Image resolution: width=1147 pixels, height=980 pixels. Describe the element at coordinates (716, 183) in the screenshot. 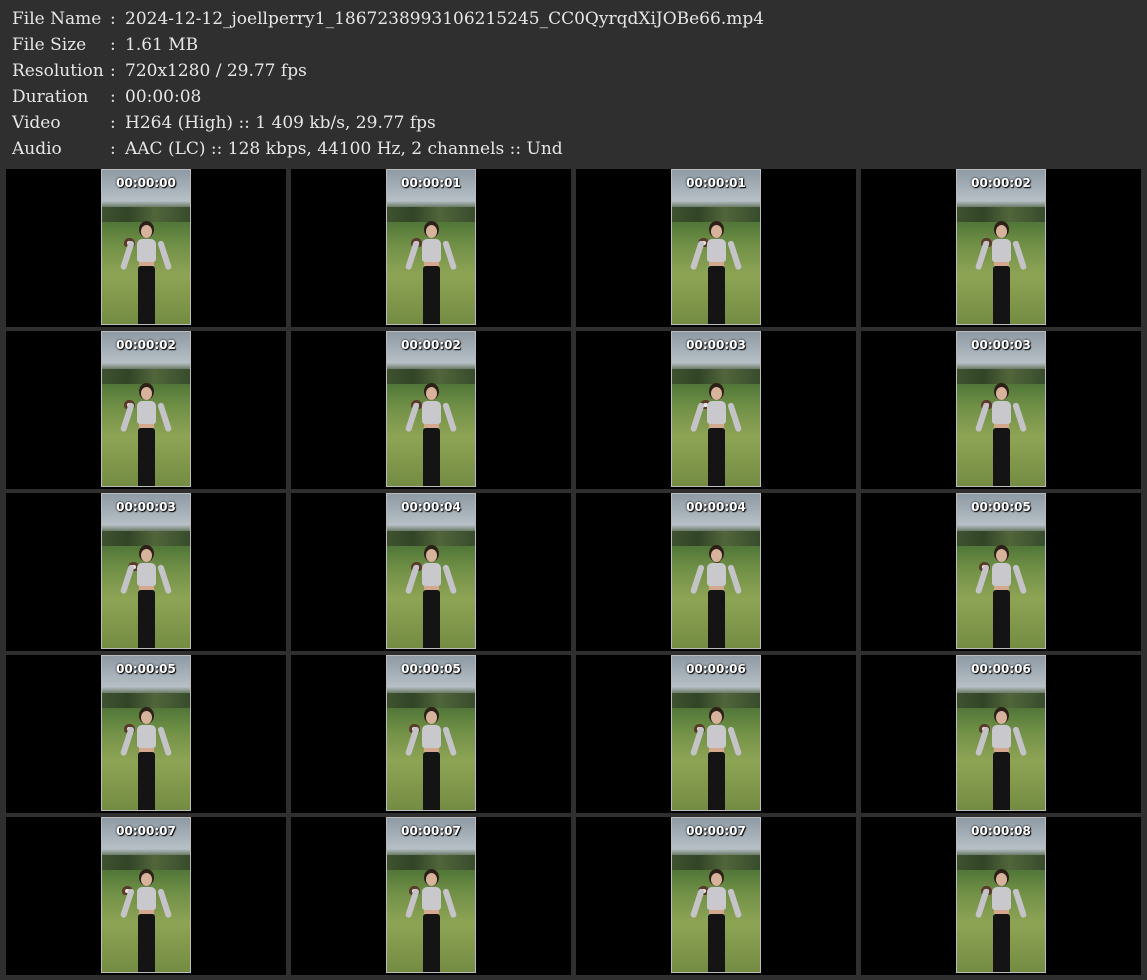

I see `frame-timestamp: 00:00:01` at that location.